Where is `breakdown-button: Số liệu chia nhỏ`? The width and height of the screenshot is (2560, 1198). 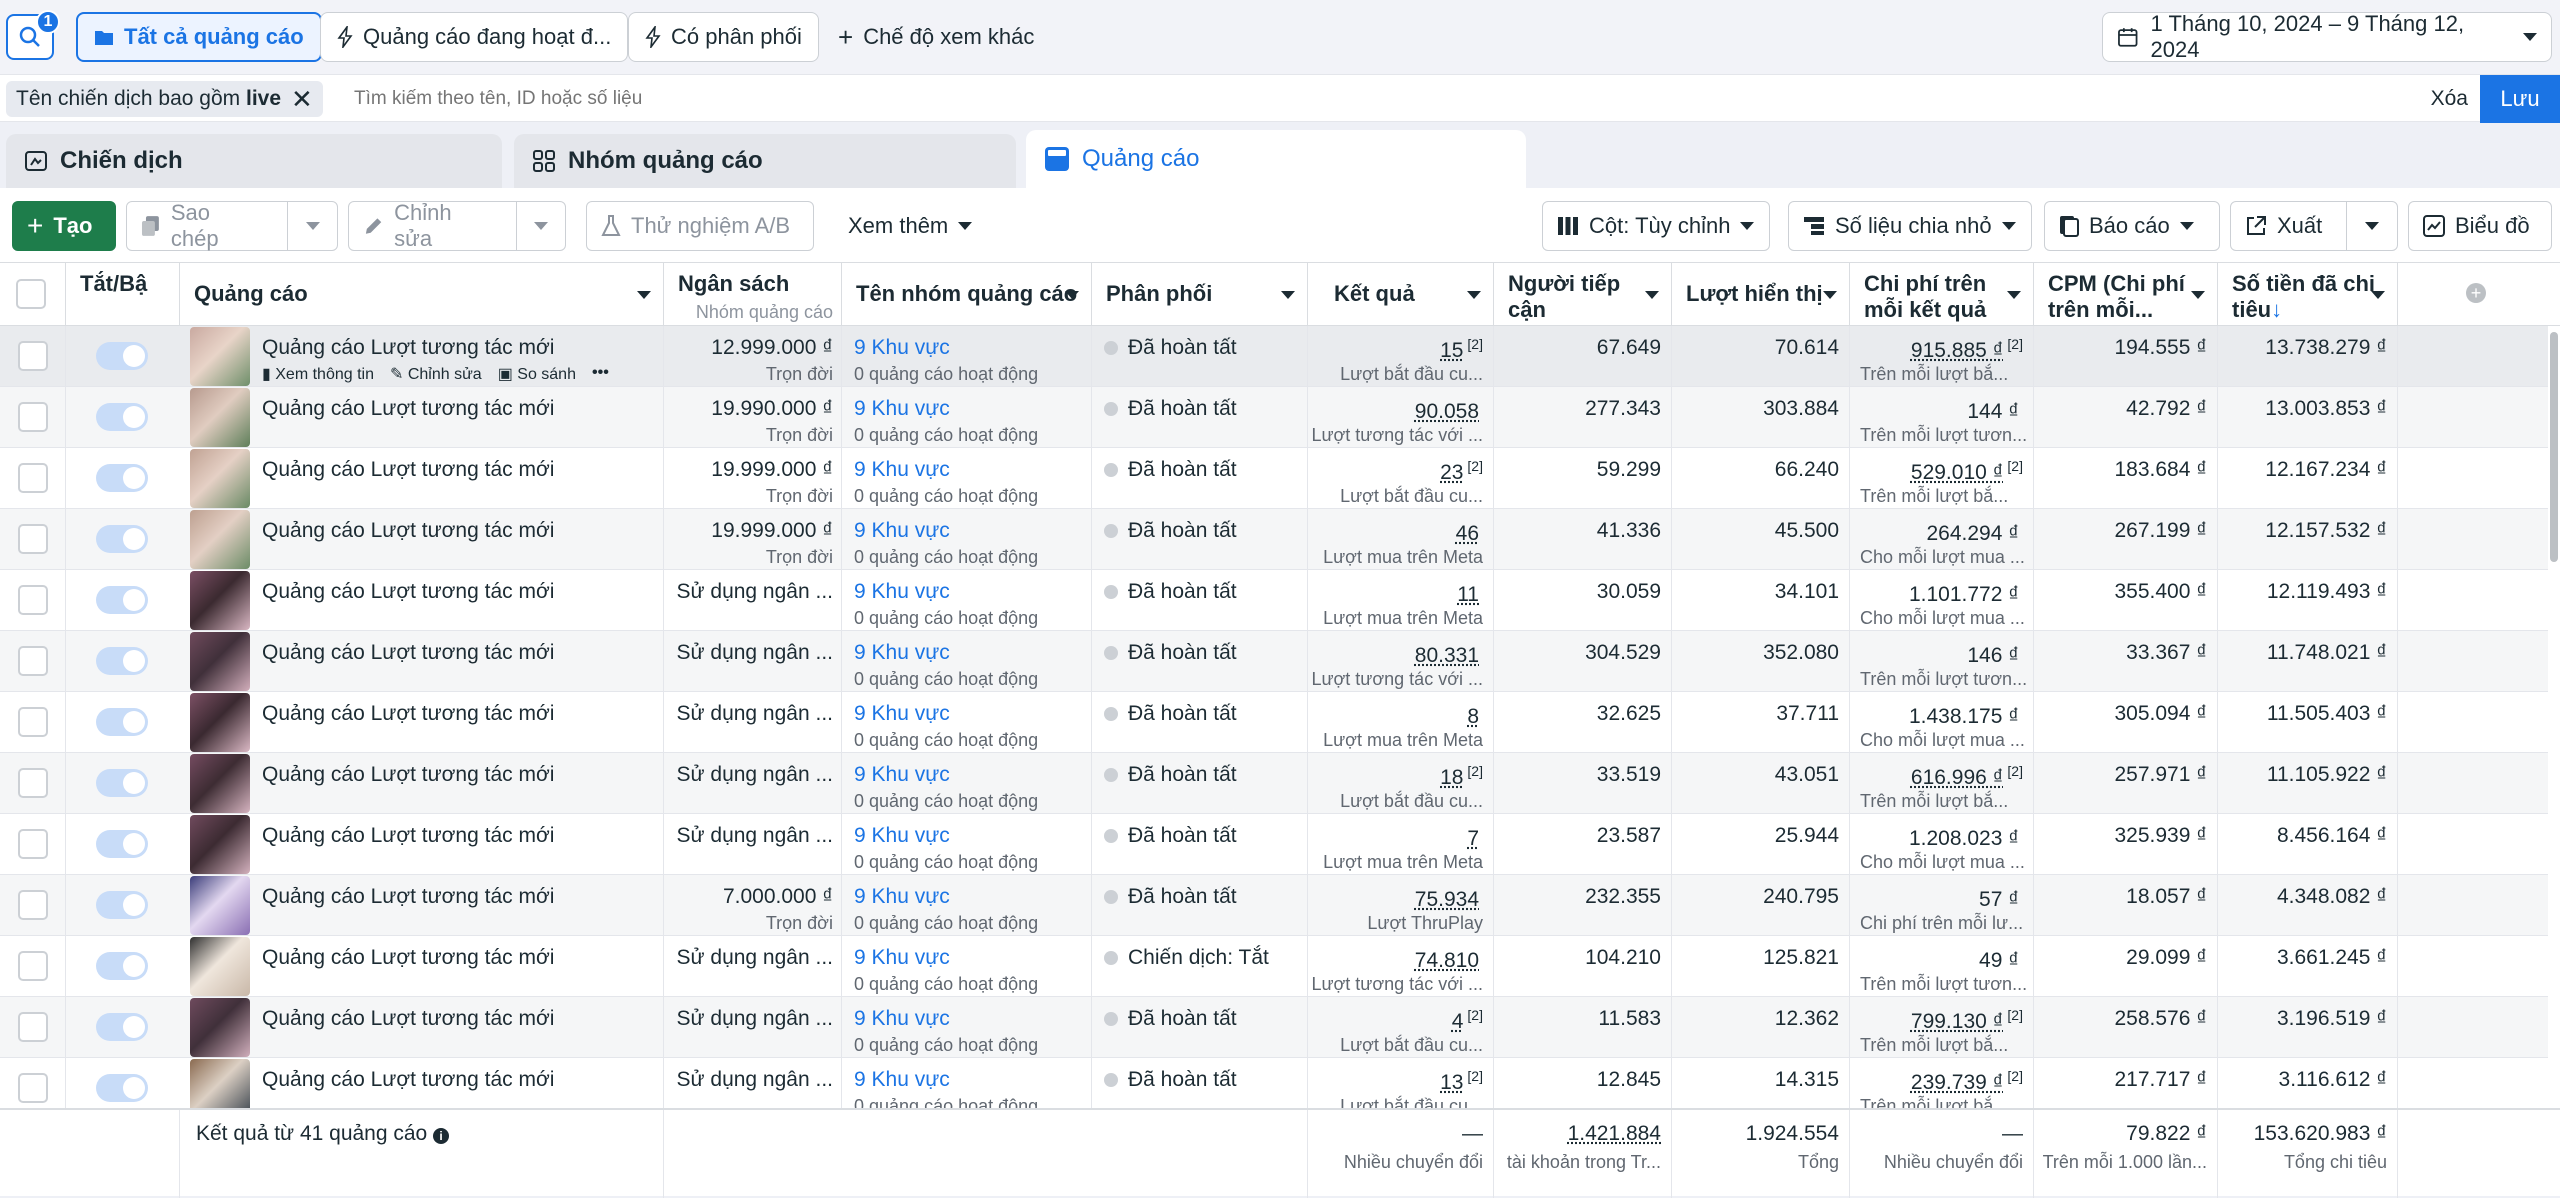
breakdown-button: Số liệu chia nhỏ is located at coordinates (1910, 226).